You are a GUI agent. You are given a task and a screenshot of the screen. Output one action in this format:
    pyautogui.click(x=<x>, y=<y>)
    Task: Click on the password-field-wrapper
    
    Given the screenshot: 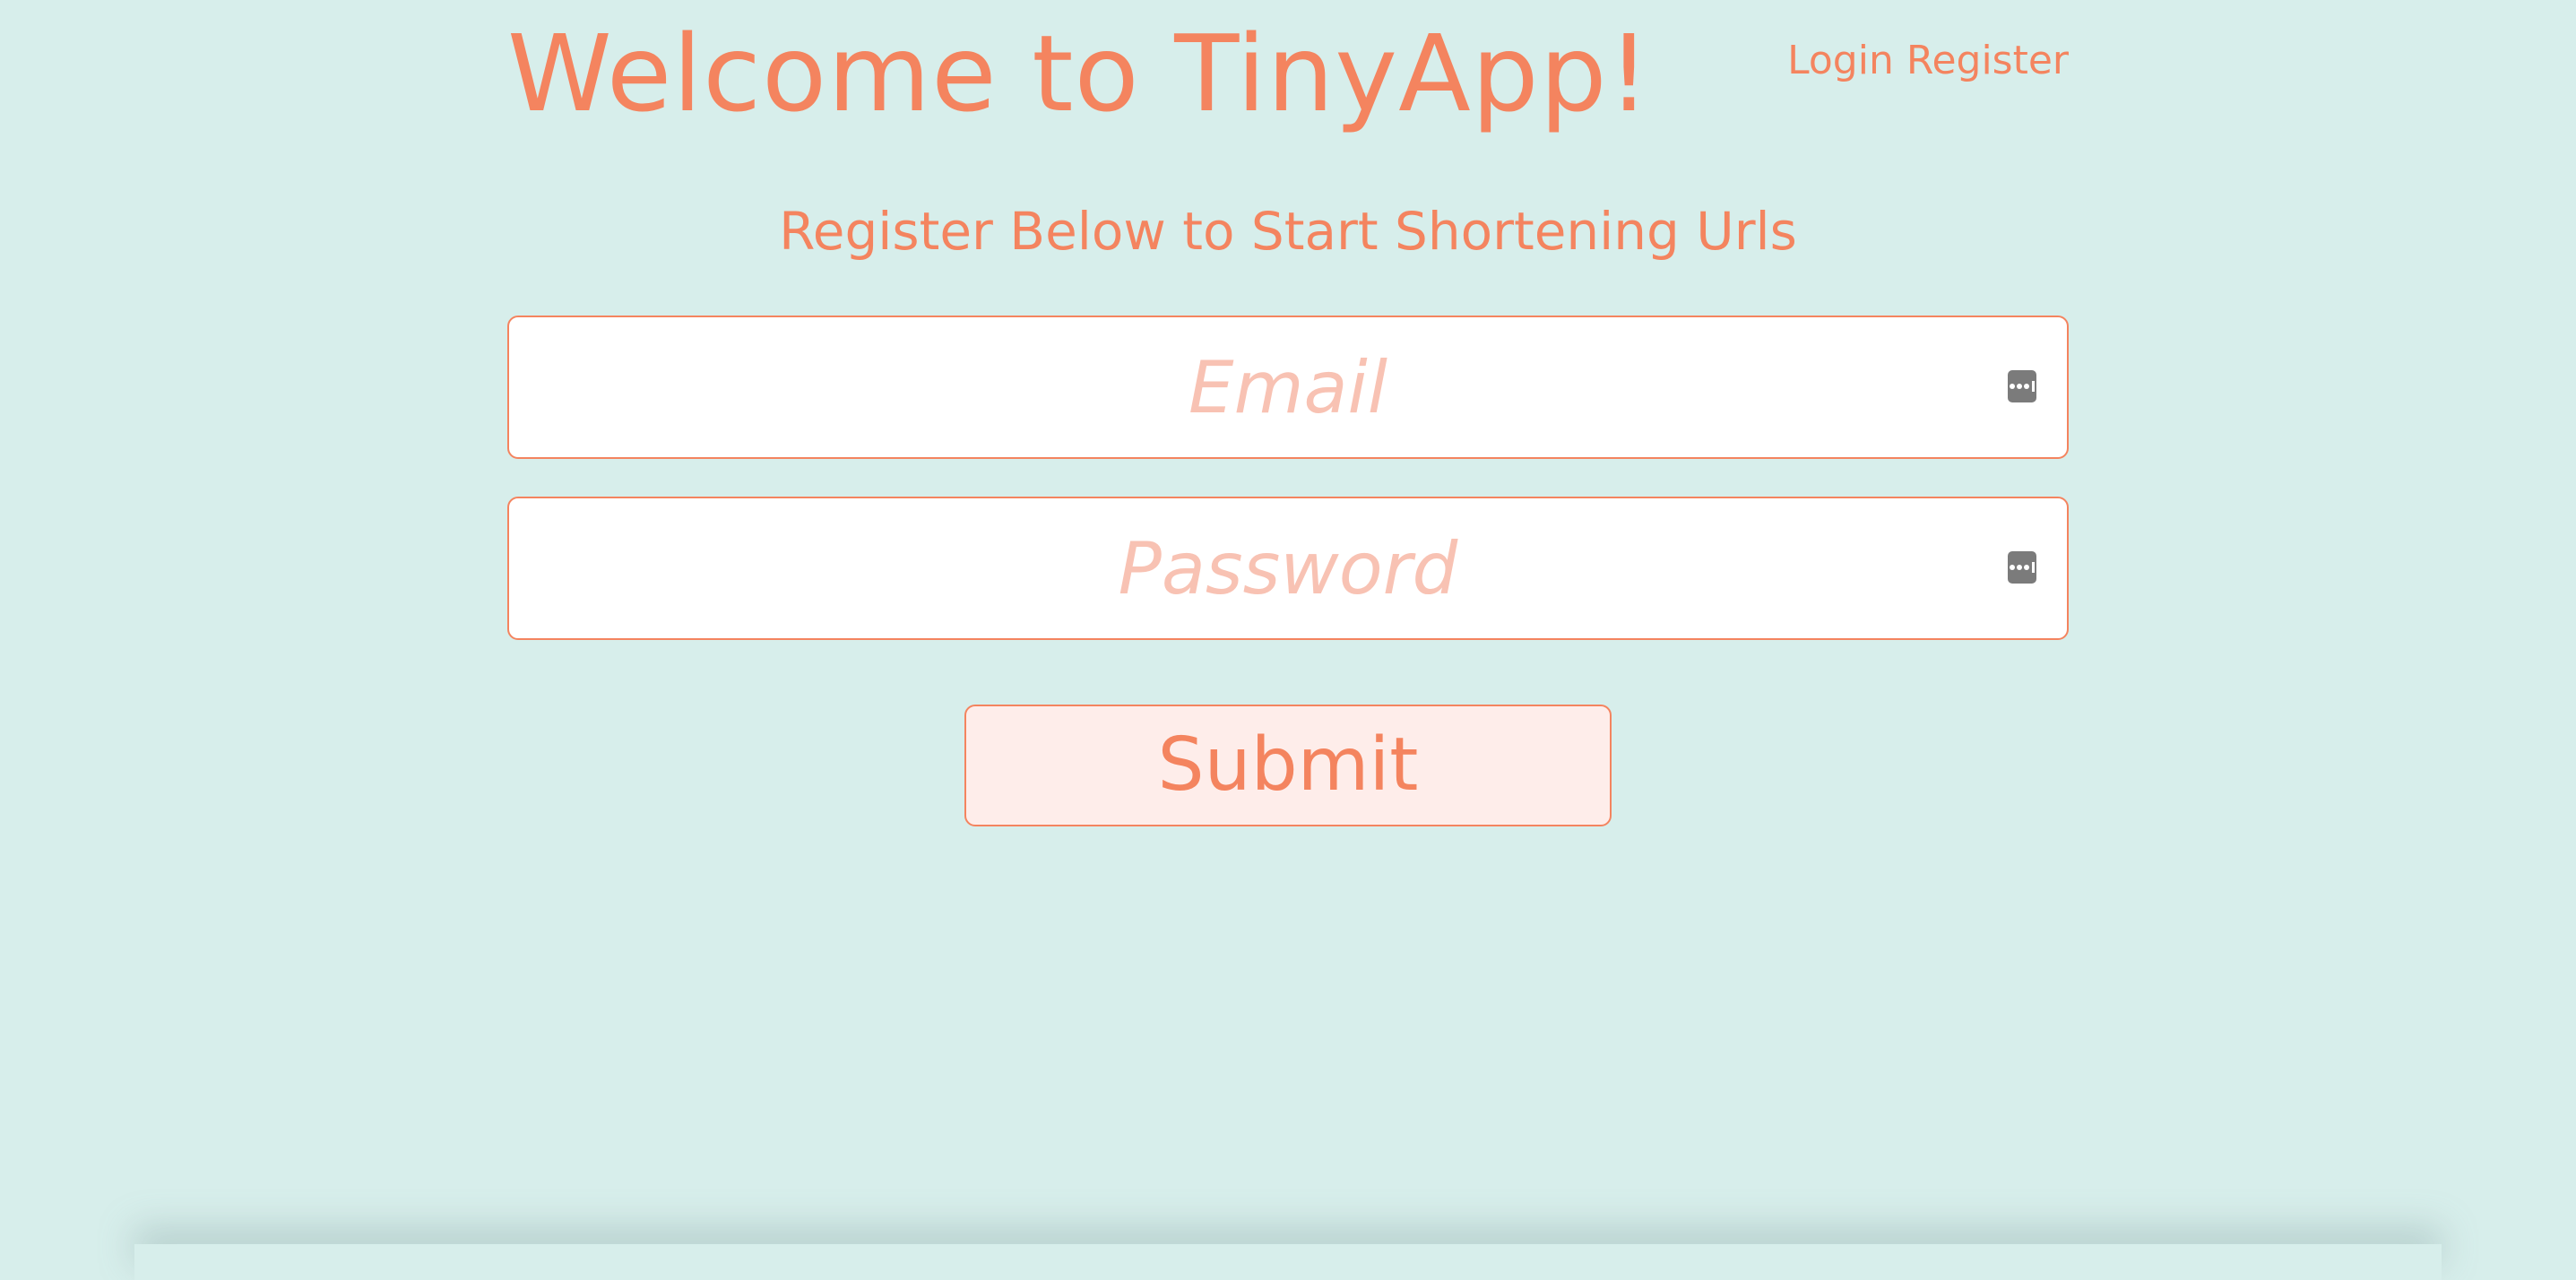 What is the action you would take?
    pyautogui.click(x=1288, y=568)
    